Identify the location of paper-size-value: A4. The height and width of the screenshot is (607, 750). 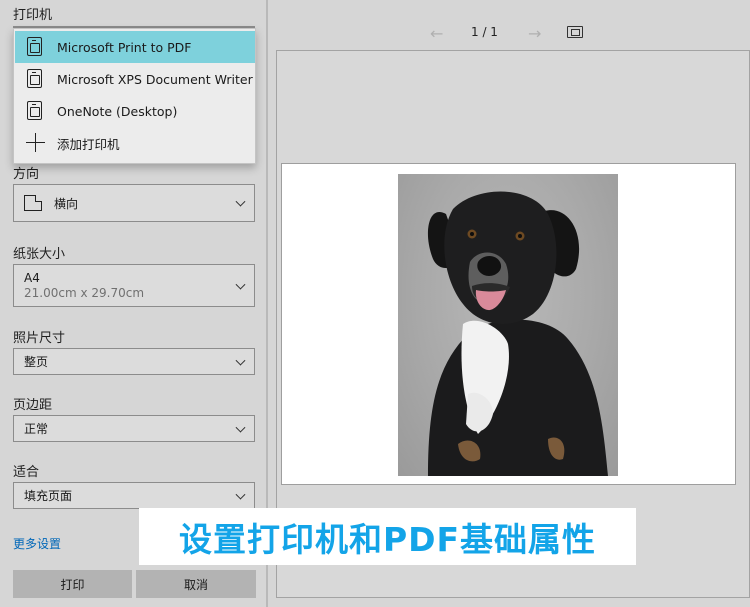
(32, 277).